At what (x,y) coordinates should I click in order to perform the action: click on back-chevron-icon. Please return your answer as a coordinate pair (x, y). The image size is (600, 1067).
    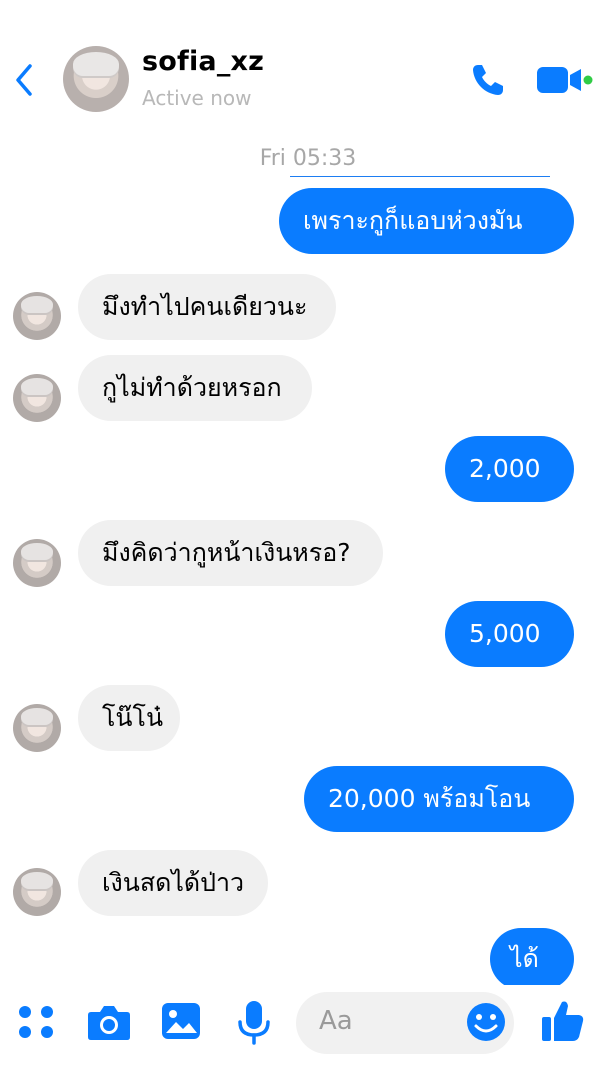
    Looking at the image, I should click on (25, 80).